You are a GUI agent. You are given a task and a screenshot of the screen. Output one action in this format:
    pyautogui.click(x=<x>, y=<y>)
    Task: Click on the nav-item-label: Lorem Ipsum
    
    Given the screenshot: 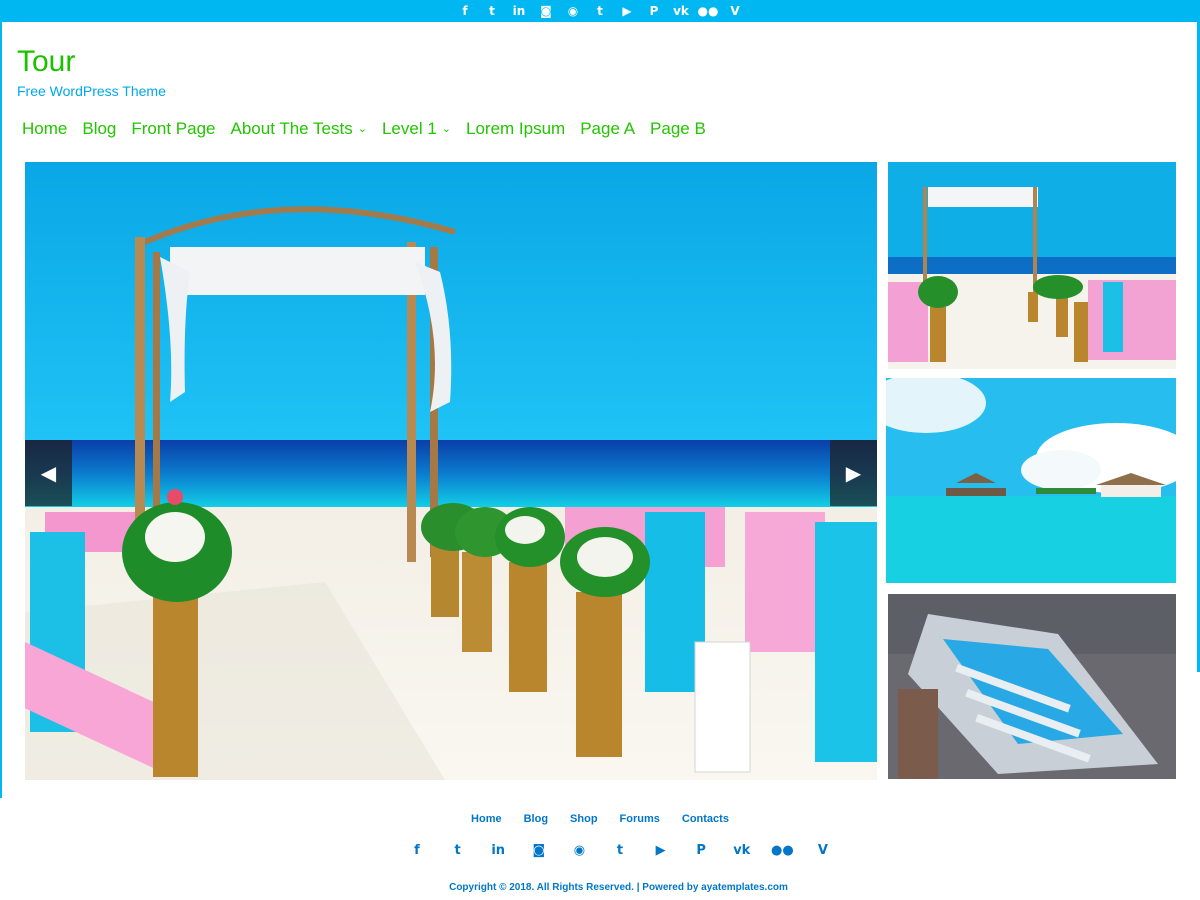 What is the action you would take?
    pyautogui.click(x=516, y=128)
    